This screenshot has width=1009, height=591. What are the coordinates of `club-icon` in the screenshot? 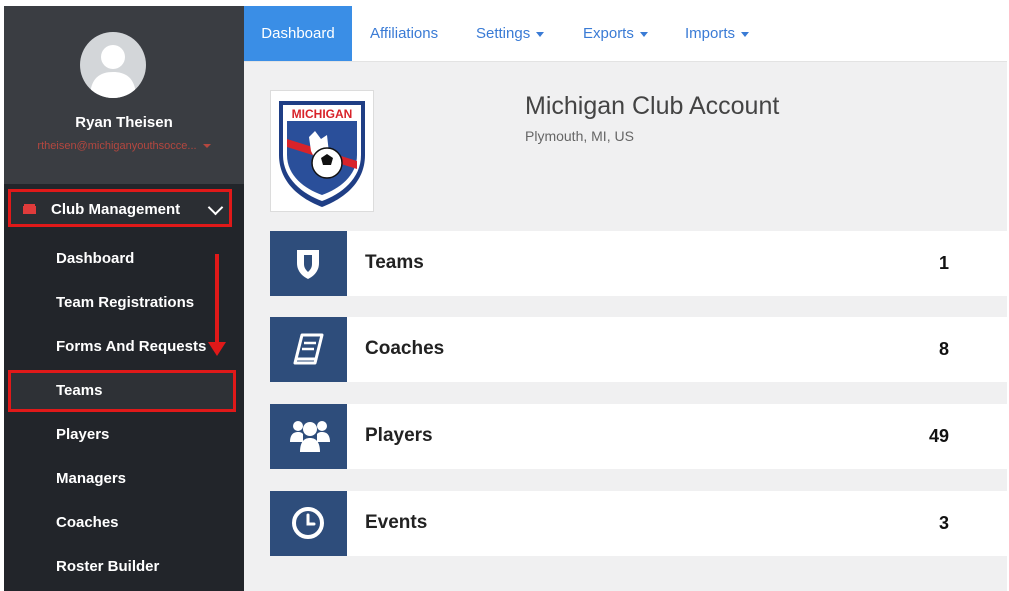 It's located at (29, 210).